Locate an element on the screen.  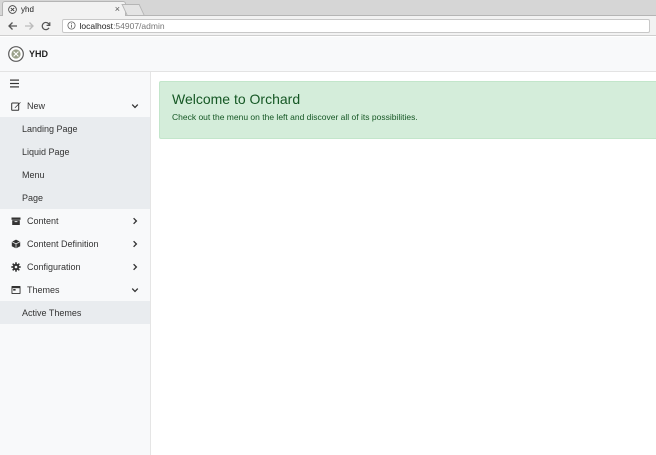
reload-button is located at coordinates (46, 26).